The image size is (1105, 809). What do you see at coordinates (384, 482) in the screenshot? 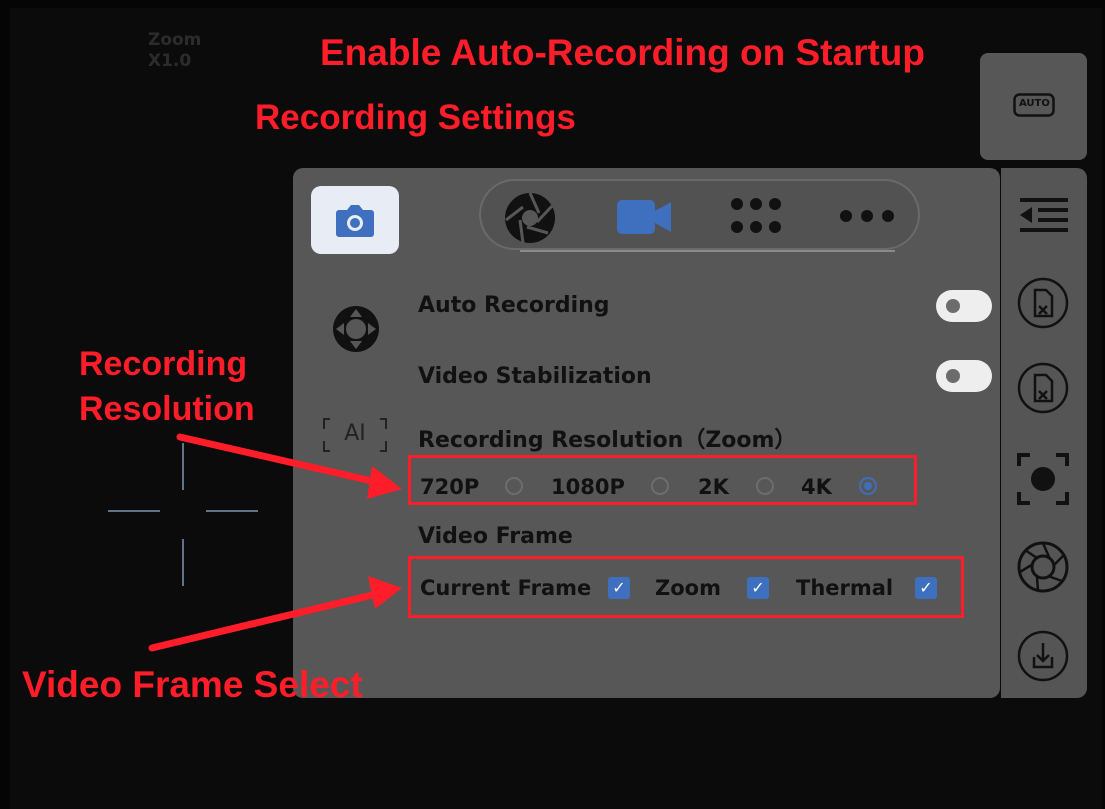
I see `arrow-resolution-head` at bounding box center [384, 482].